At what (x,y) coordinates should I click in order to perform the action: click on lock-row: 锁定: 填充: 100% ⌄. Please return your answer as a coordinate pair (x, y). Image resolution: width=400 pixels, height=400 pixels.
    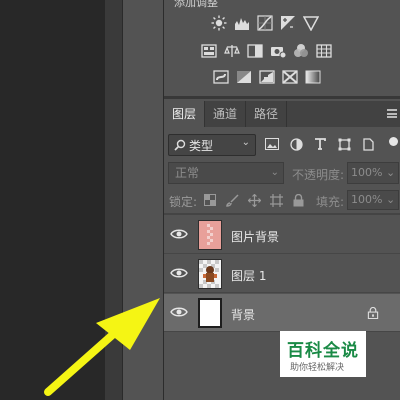
    Looking at the image, I should click on (282, 200).